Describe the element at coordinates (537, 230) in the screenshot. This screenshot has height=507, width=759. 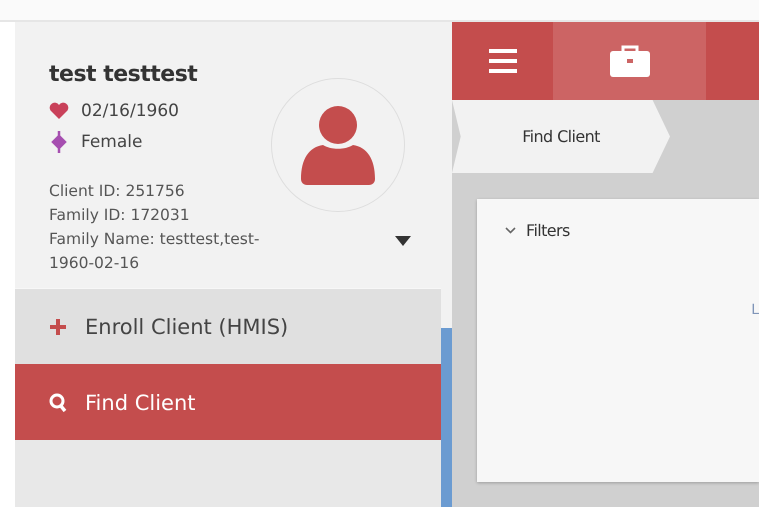
I see `filters-toggle: Filters` at that location.